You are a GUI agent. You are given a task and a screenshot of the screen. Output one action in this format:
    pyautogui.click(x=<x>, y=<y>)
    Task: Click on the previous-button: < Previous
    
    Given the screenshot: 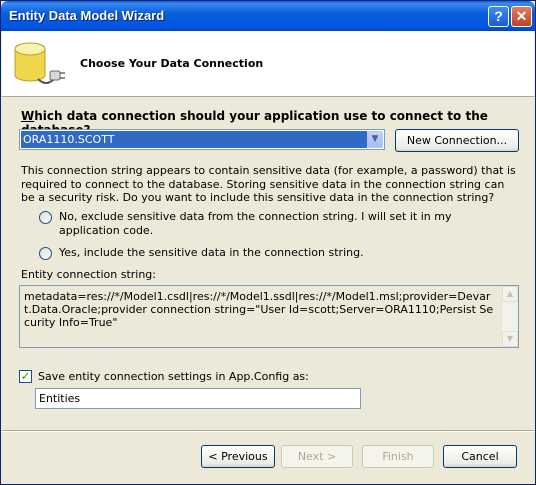 What is the action you would take?
    pyautogui.click(x=238, y=456)
    